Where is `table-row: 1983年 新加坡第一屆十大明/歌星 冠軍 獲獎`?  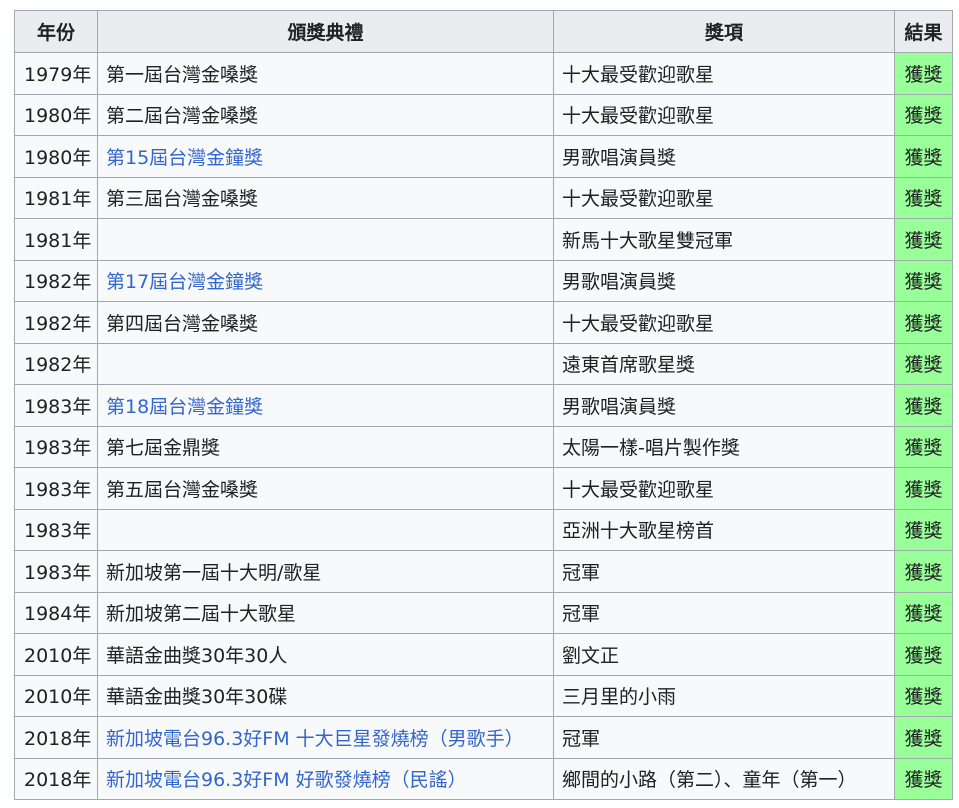 table-row: 1983年 新加坡第一屆十大明/歌星 冠軍 獲獎 is located at coordinates (483, 571).